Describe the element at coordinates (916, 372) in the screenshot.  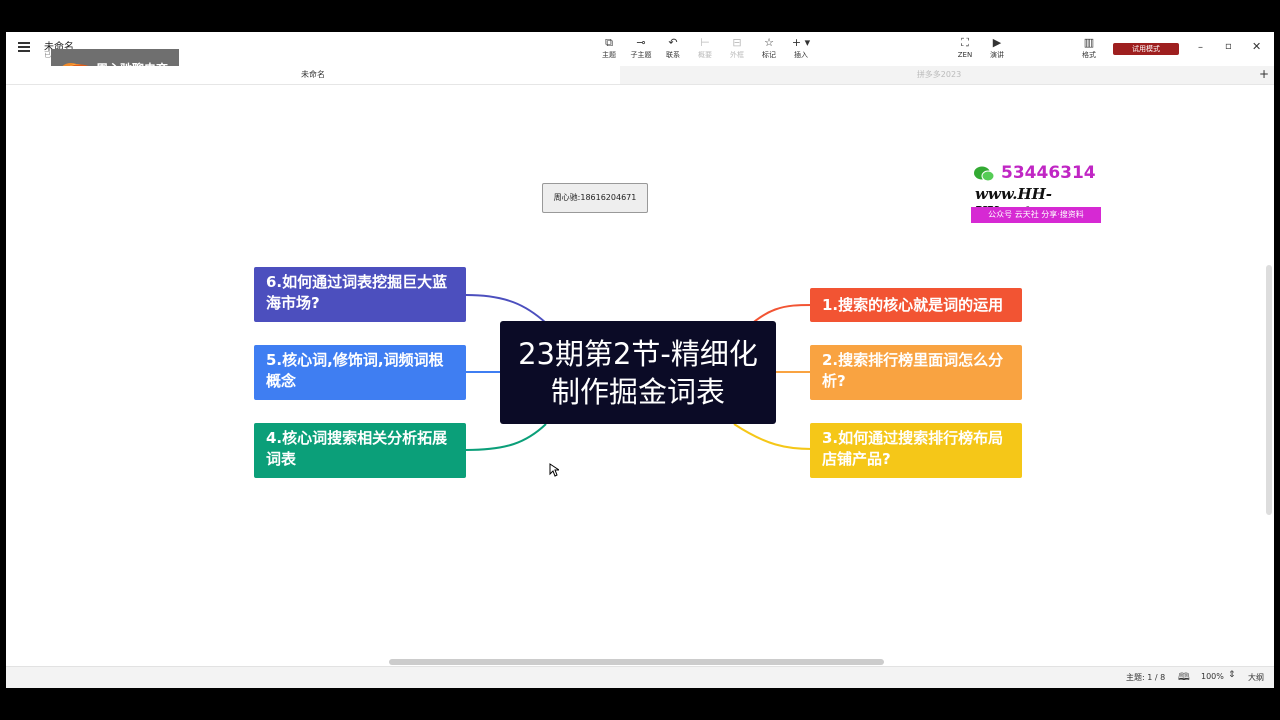
I see `topic-2: 2.搜索排行榜里面词怎么分析?` at that location.